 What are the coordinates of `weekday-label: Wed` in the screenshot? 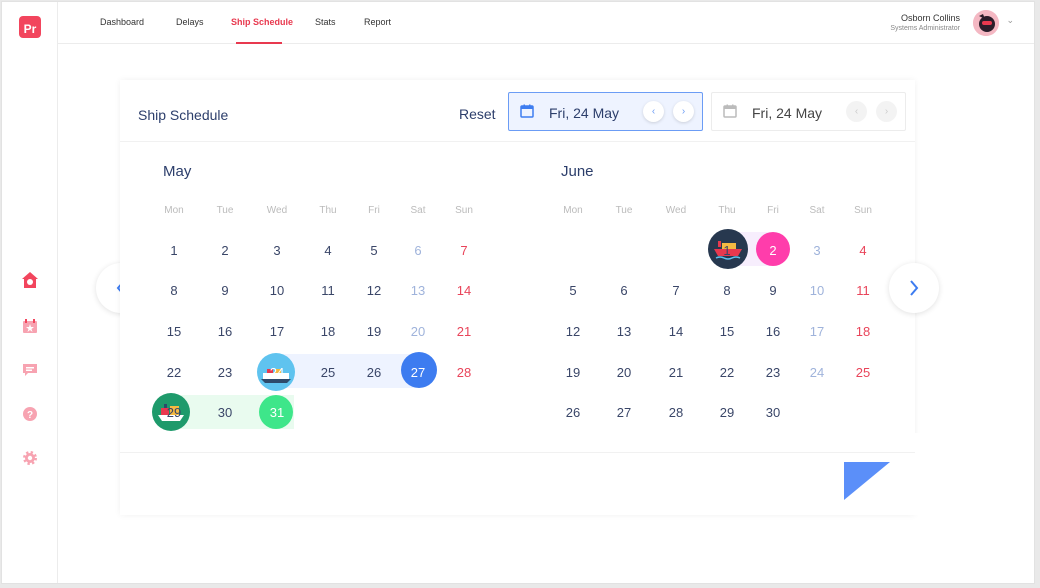 It's located at (676, 210).